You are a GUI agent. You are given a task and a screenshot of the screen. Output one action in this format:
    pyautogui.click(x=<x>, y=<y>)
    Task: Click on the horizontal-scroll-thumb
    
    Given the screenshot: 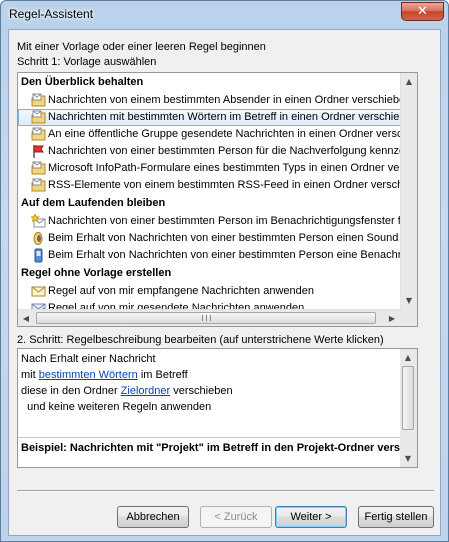 What is the action you would take?
    pyautogui.click(x=206, y=318)
    